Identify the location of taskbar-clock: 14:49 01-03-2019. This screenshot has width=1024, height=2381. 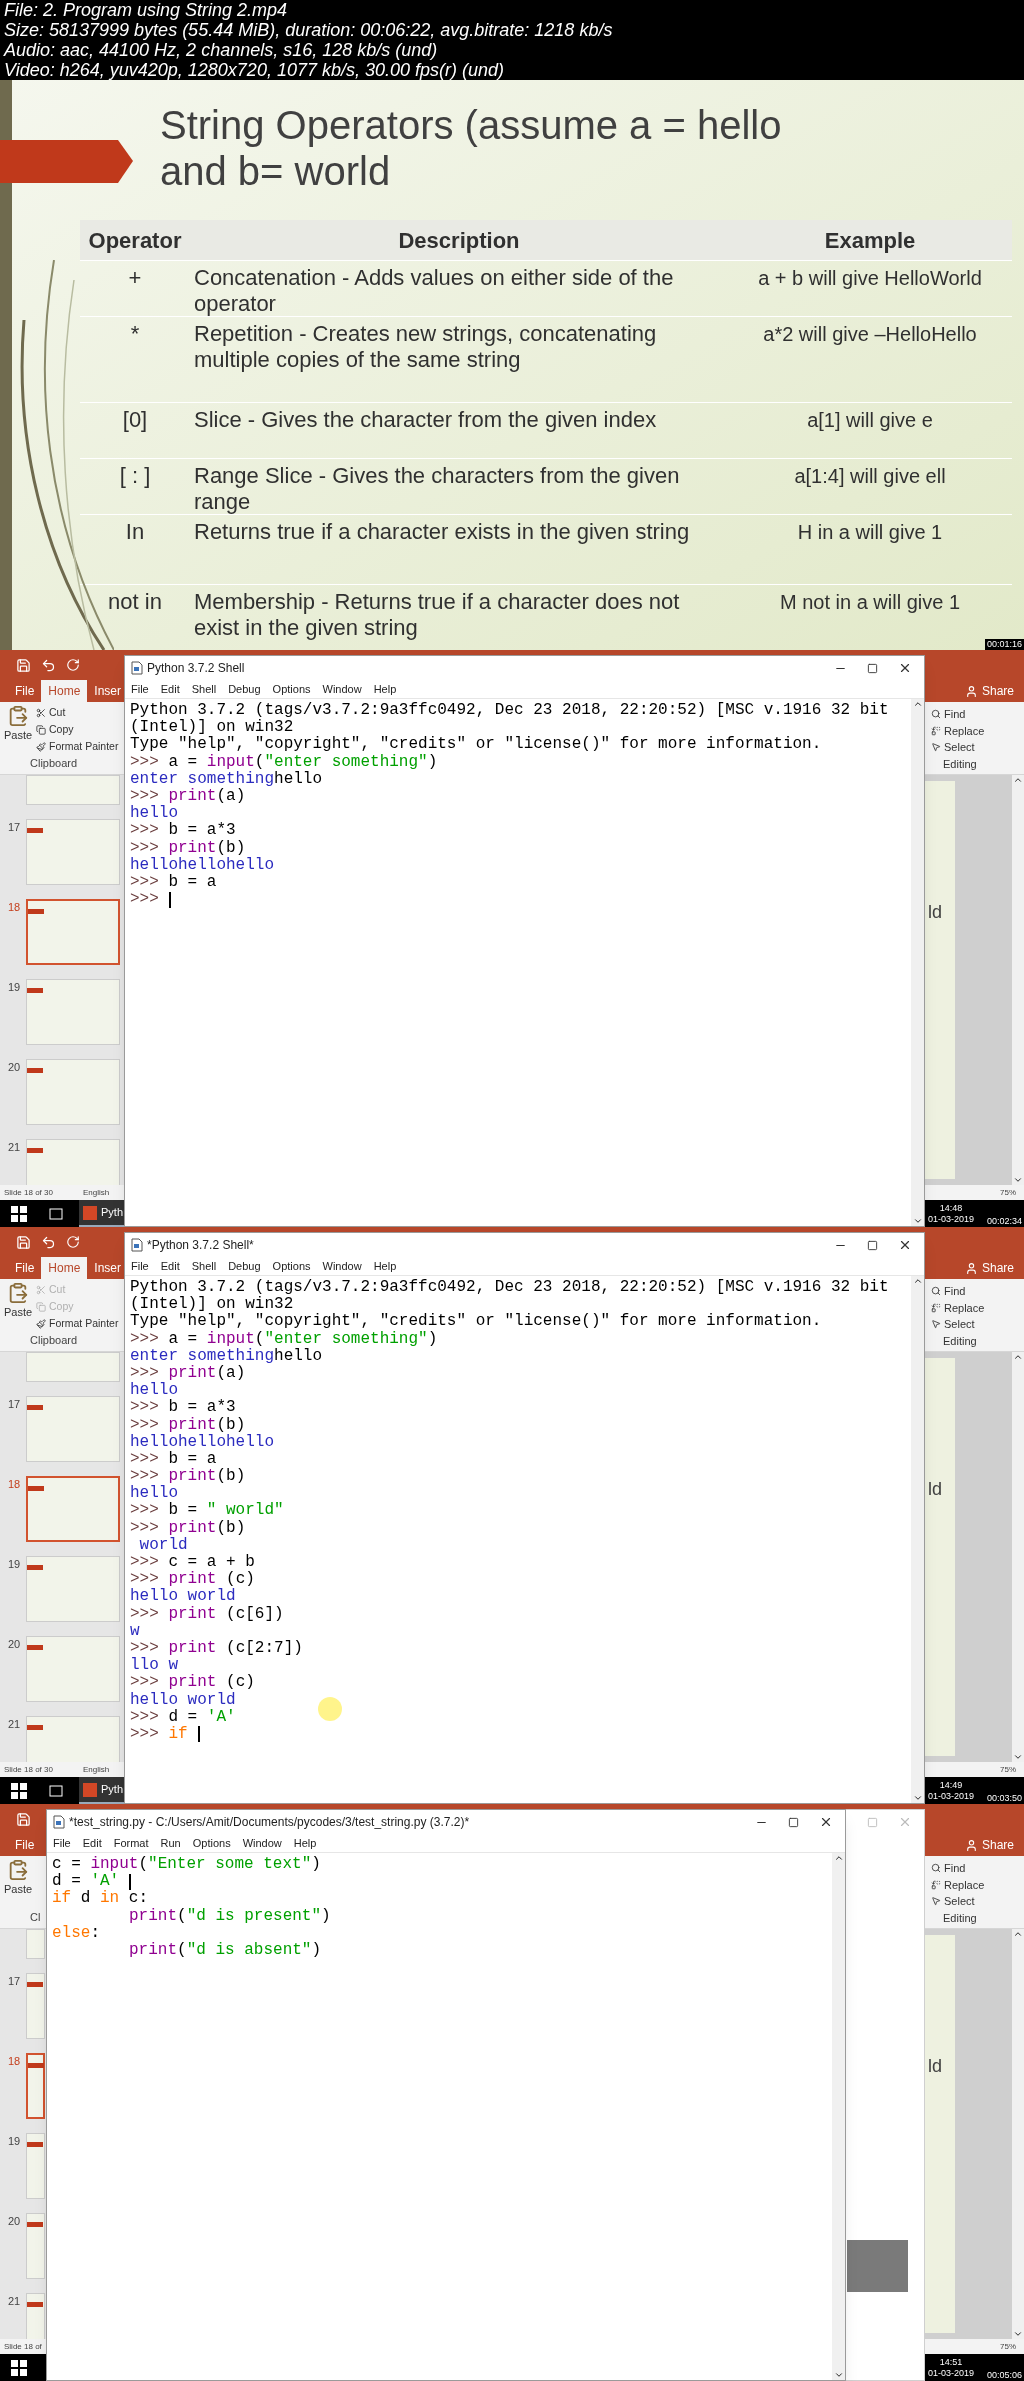
(950, 1790).